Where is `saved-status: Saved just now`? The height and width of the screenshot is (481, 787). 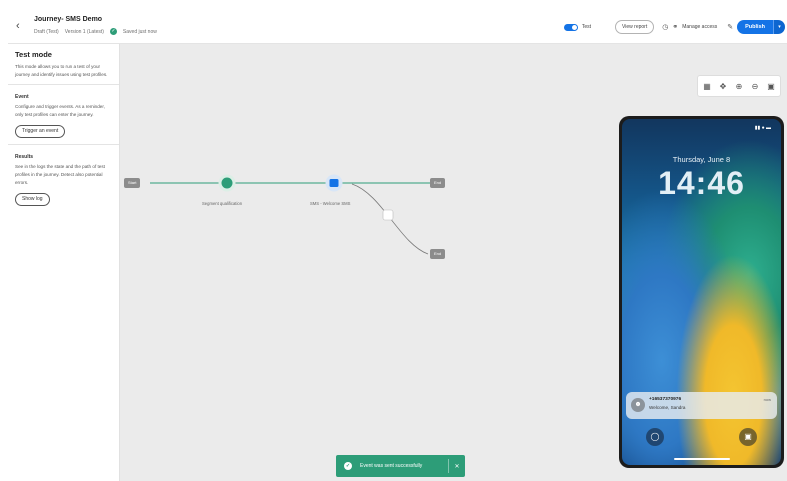
saved-status: Saved just now is located at coordinates (139, 31).